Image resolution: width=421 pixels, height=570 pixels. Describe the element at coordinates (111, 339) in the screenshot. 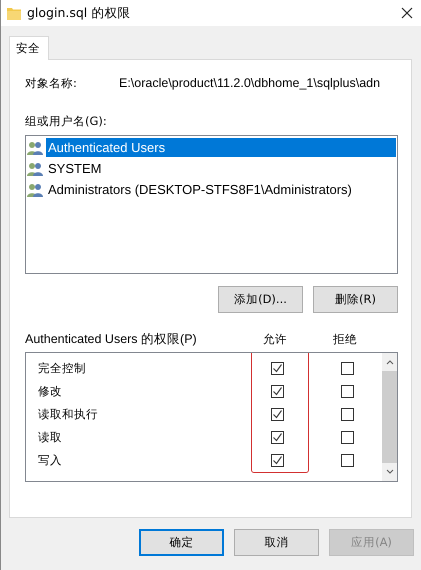

I see `field-label: Authenticated Users 的权限(P)` at that location.